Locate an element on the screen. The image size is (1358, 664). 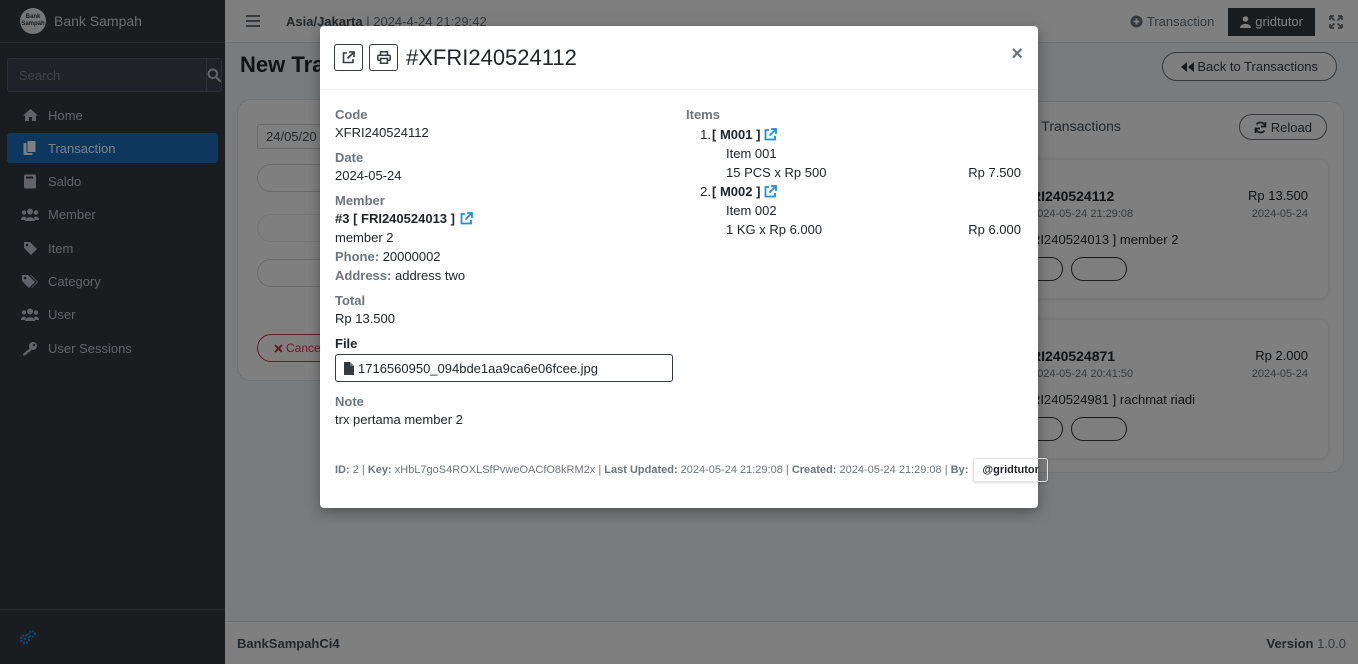
print-icon is located at coordinates (383, 57).